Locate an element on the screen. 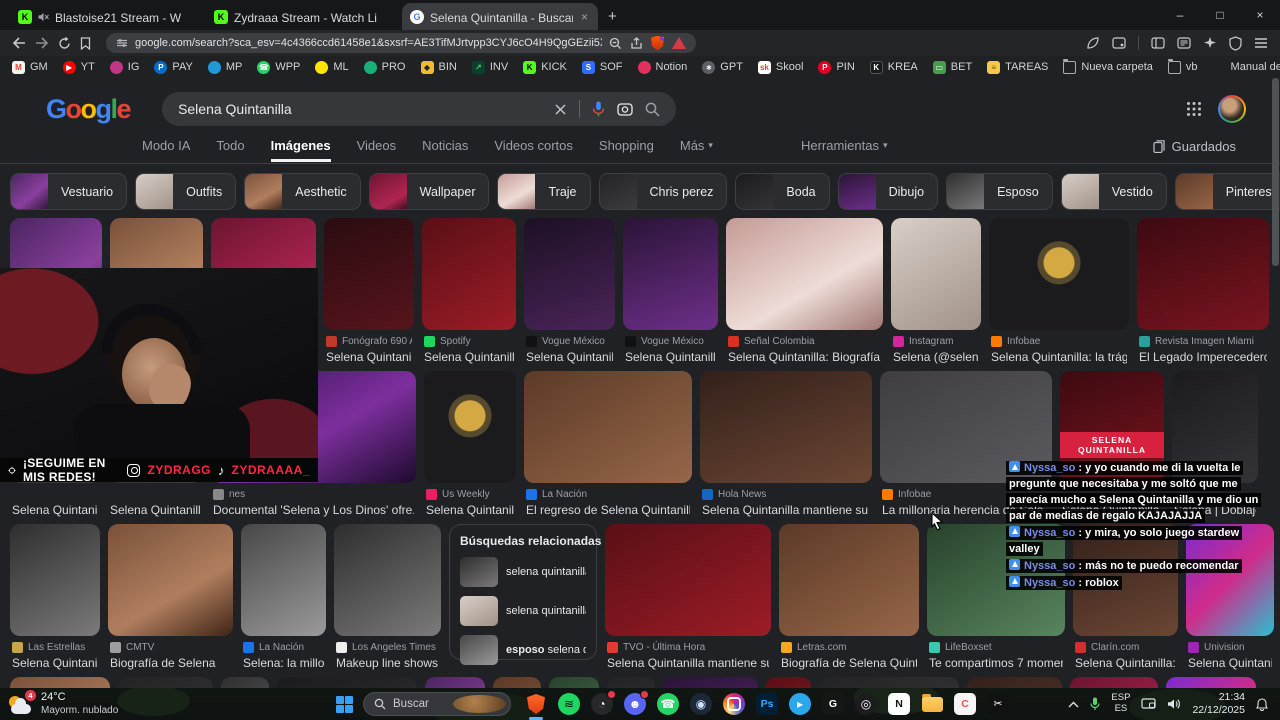 The width and height of the screenshot is (1280, 720). site-settings-icon is located at coordinates (122, 43).